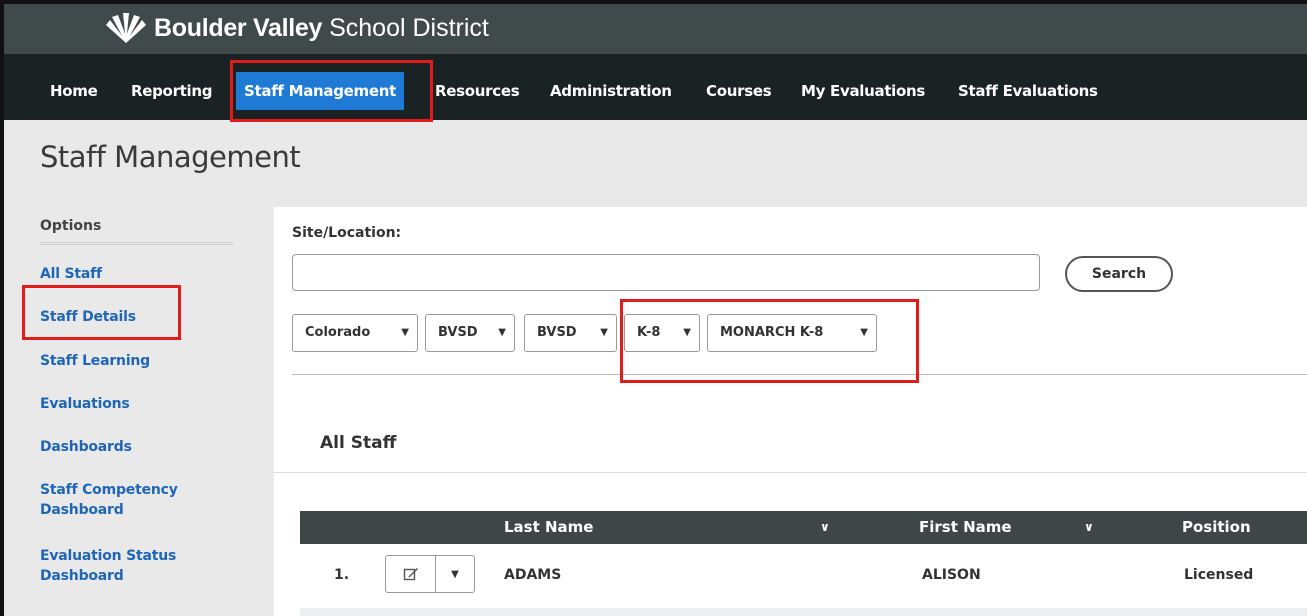 The width and height of the screenshot is (1307, 616). Describe the element at coordinates (125, 500) in the screenshot. I see `sidebar-item-staff-competency-dashboard: Staff Competency Dashboard` at that location.